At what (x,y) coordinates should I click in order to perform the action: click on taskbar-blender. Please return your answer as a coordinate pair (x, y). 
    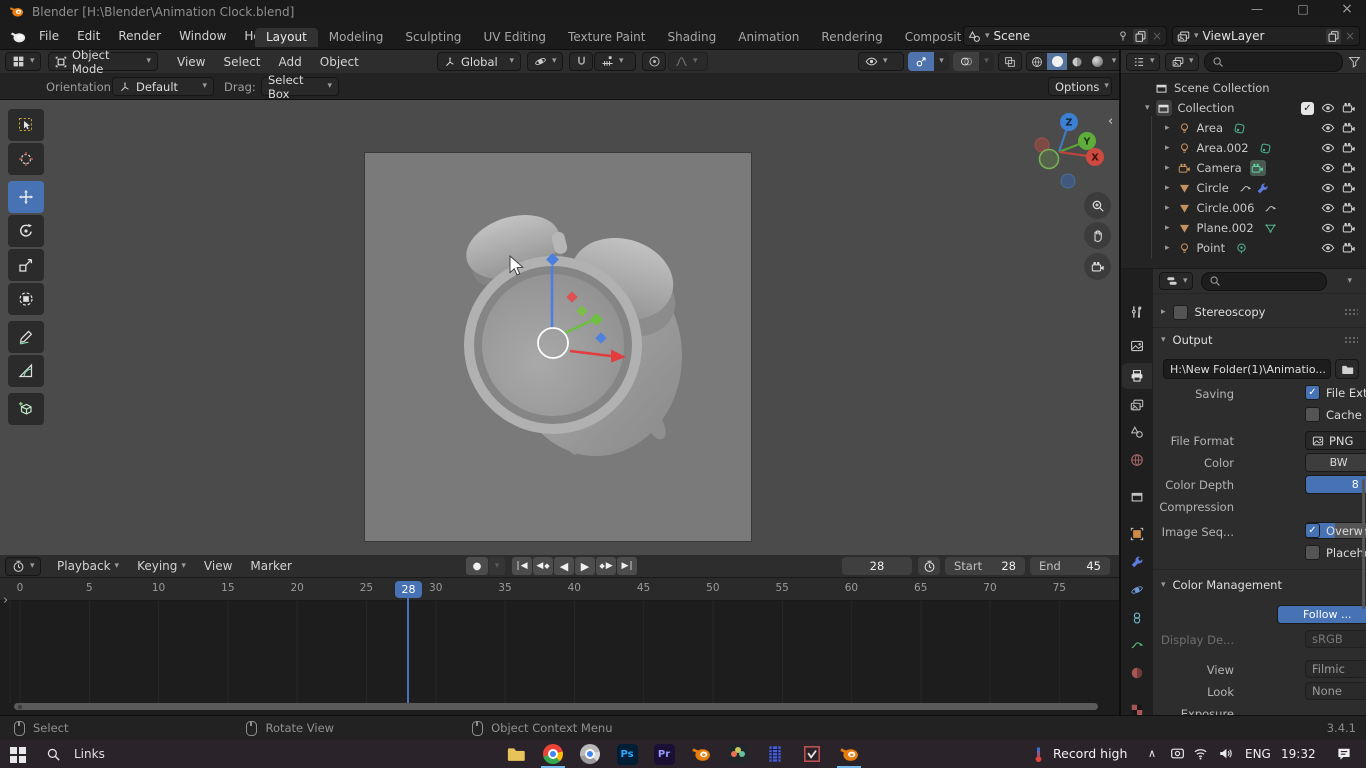
    Looking at the image, I should click on (701, 754).